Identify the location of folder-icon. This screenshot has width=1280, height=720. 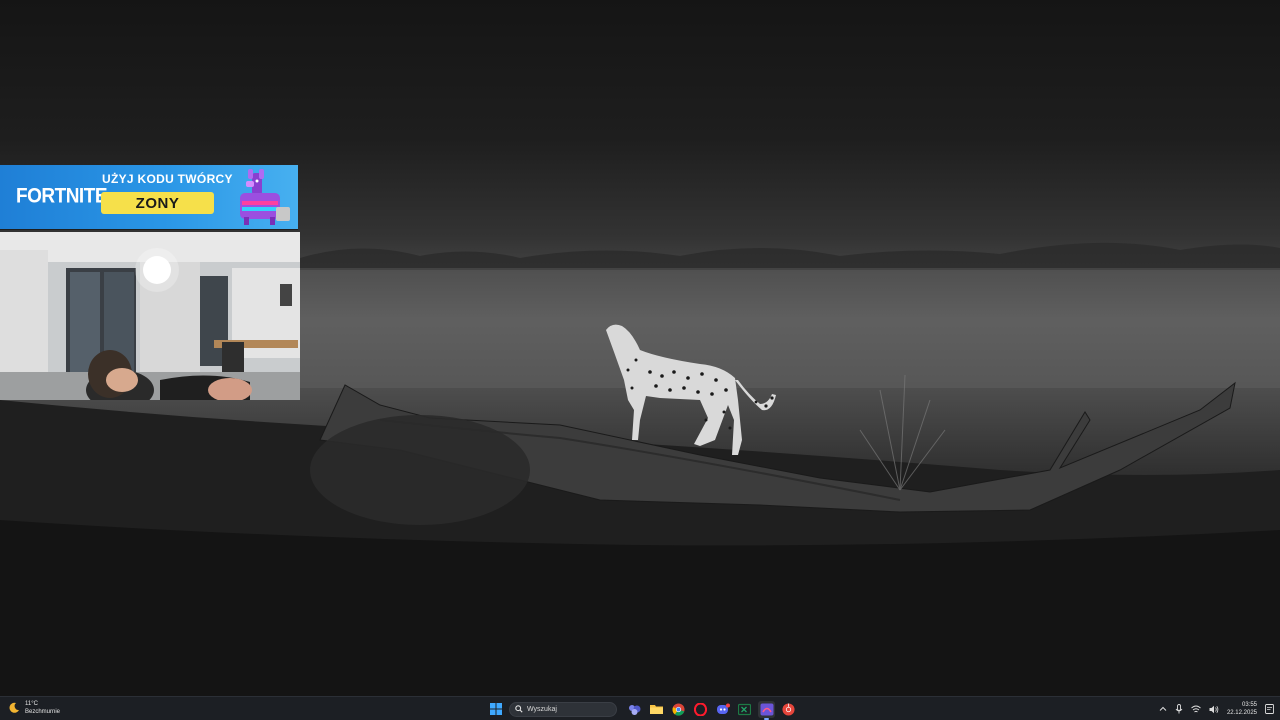
(656, 709).